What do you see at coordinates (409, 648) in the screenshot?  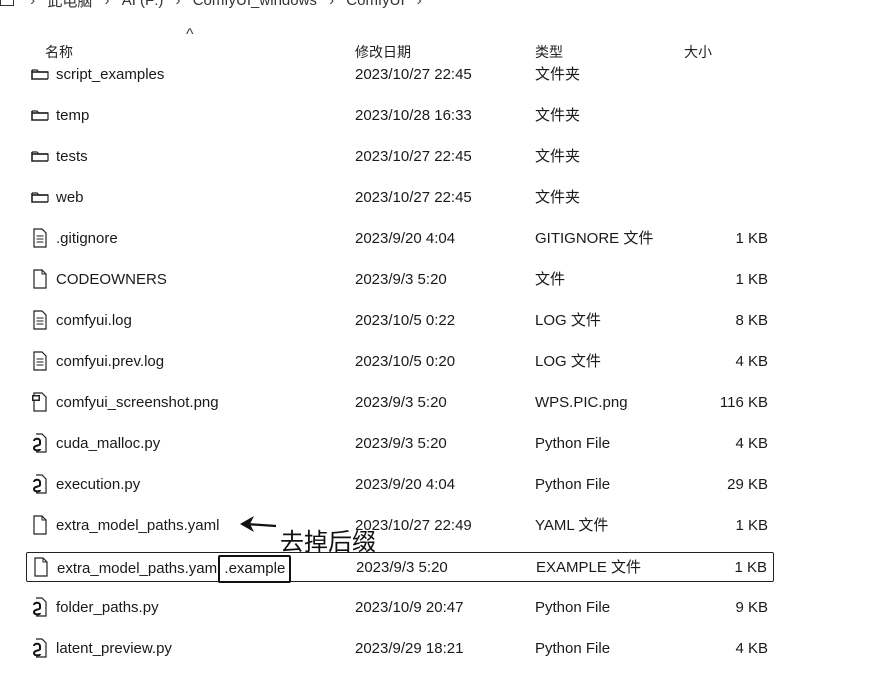 I see `file-modified-date: 2023/9/29 18:21` at bounding box center [409, 648].